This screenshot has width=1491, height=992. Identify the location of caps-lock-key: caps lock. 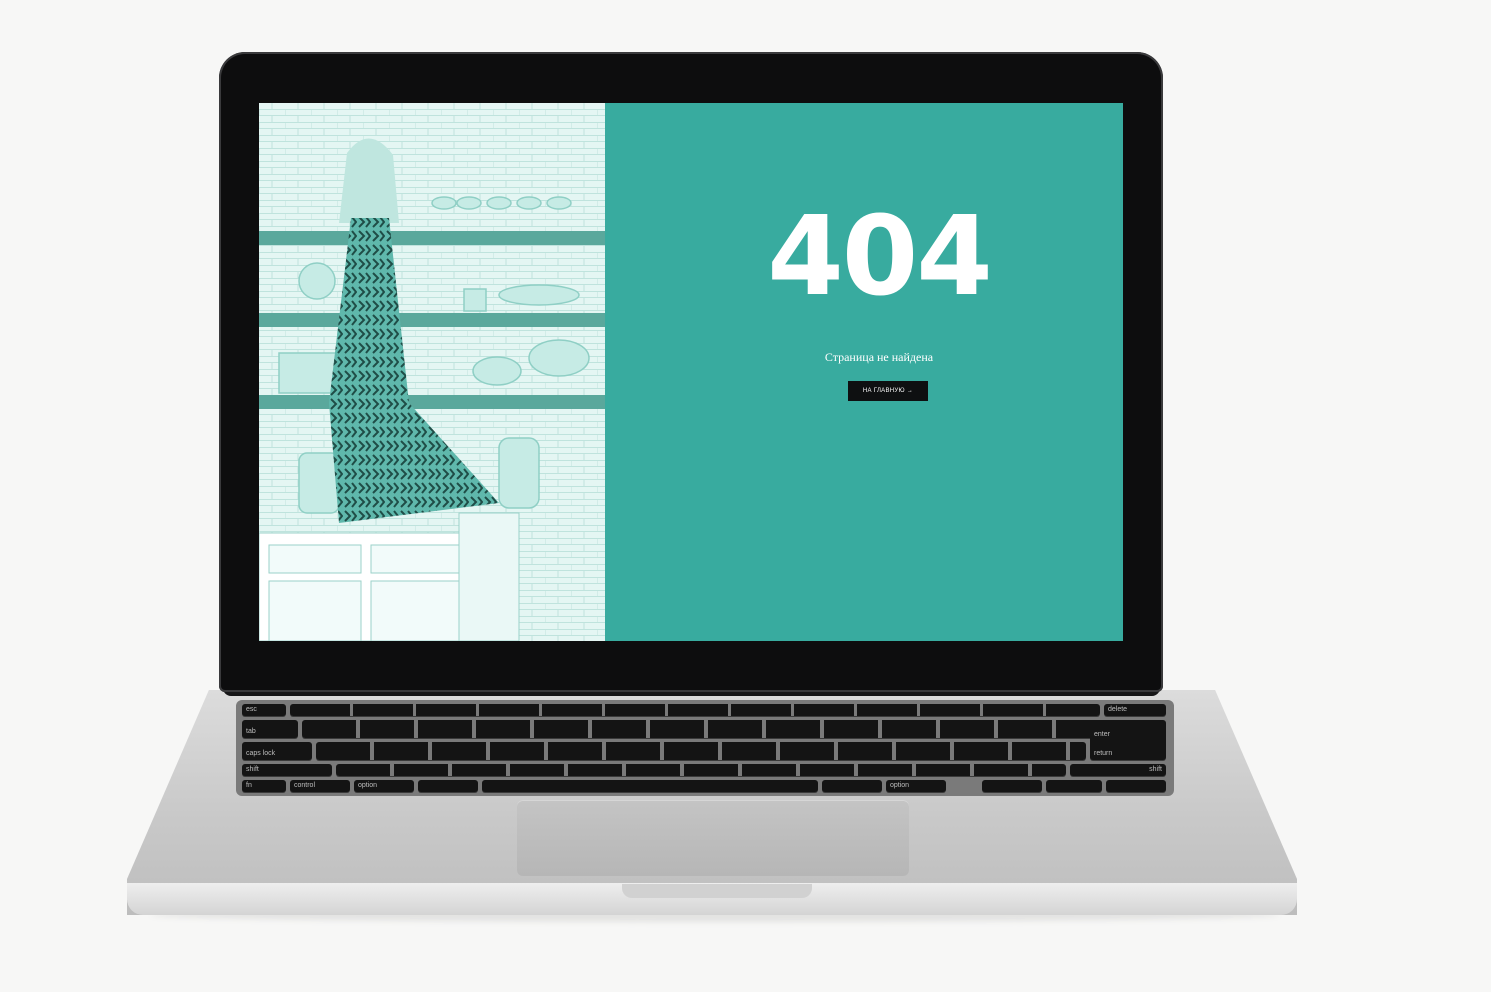
(277, 751).